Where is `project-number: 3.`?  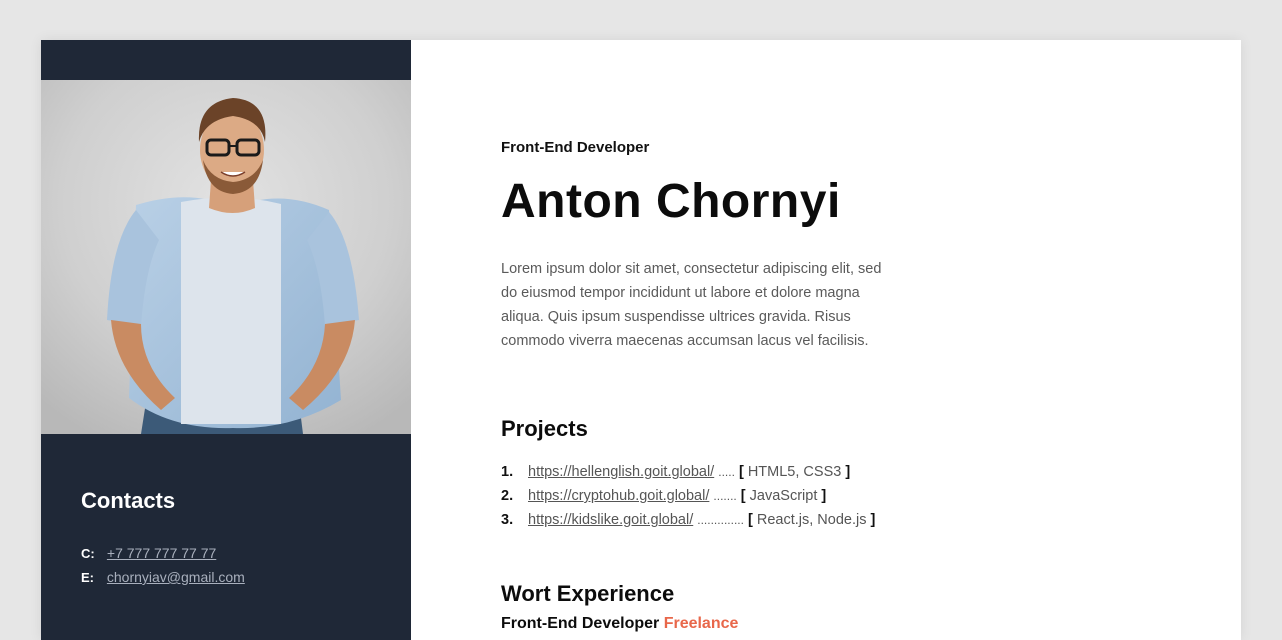
project-number: 3. is located at coordinates (507, 520).